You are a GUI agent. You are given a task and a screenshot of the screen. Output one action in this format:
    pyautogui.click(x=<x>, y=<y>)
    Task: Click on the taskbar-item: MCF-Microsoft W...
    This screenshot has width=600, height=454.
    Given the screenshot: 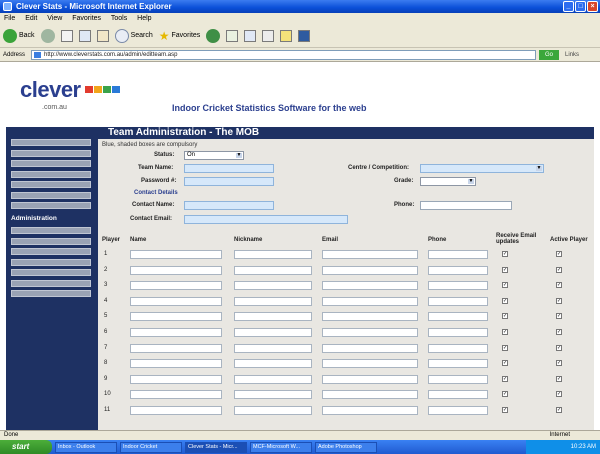 What is the action you would take?
    pyautogui.click(x=281, y=447)
    